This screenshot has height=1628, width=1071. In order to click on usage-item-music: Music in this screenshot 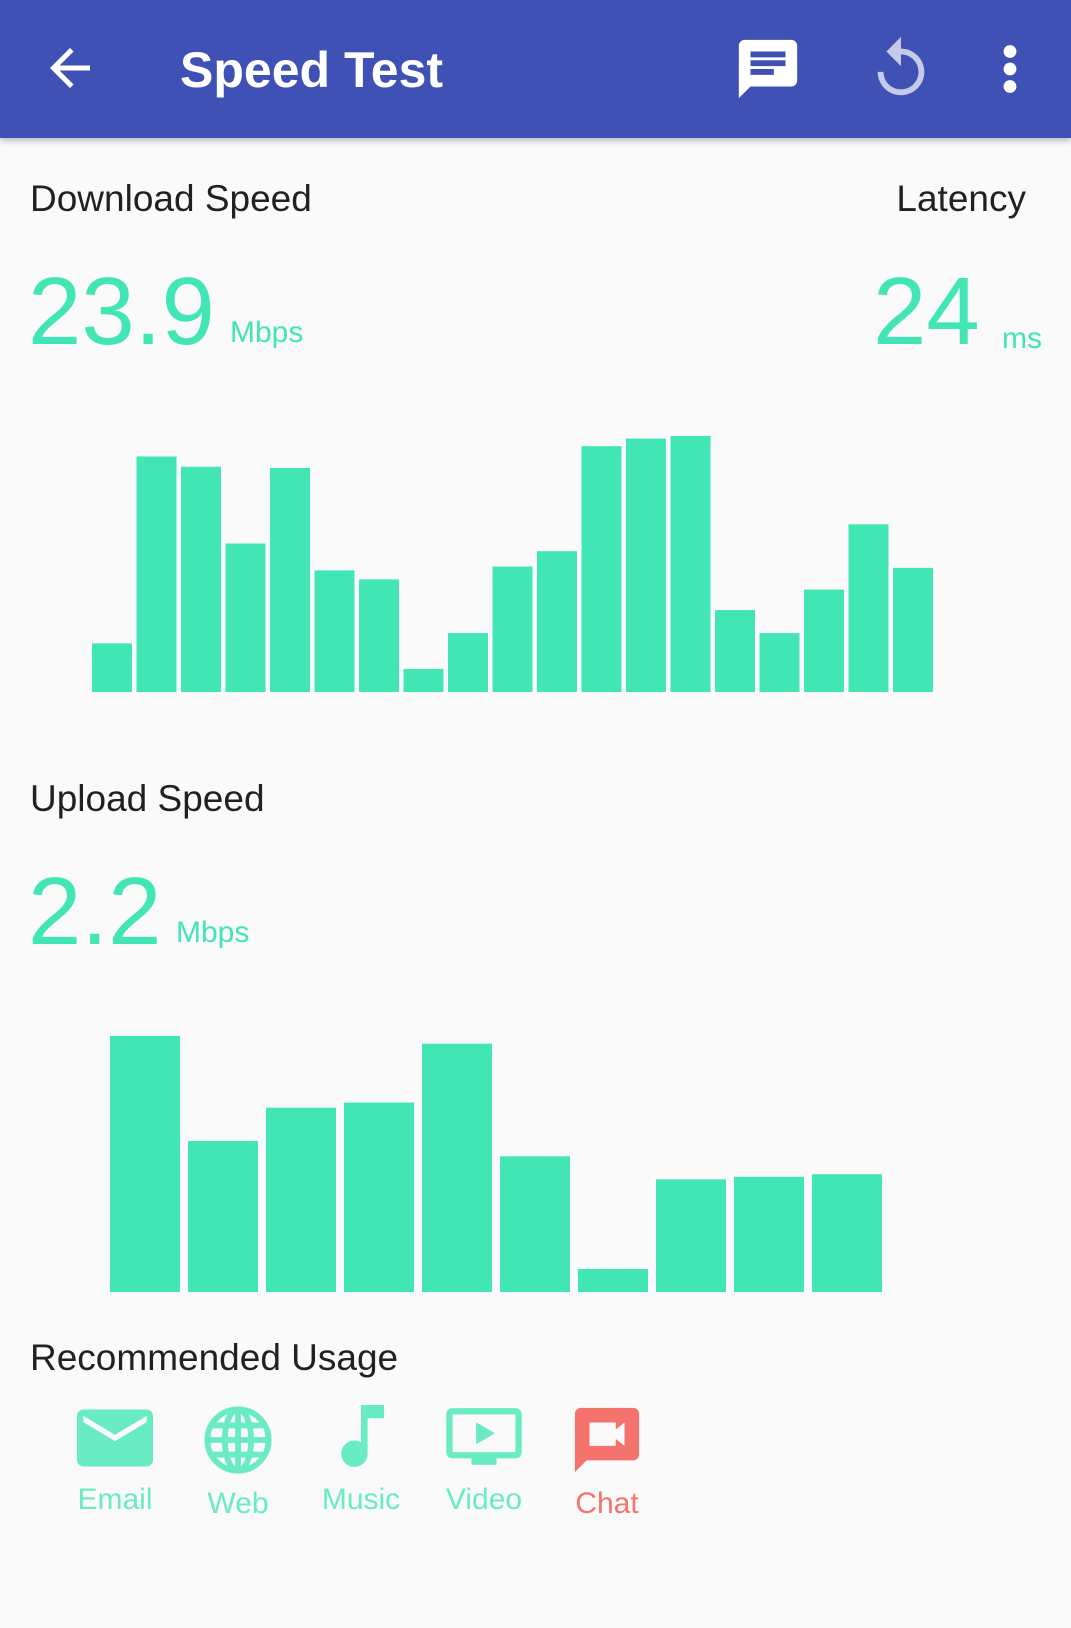, I will do `click(361, 1461)`.